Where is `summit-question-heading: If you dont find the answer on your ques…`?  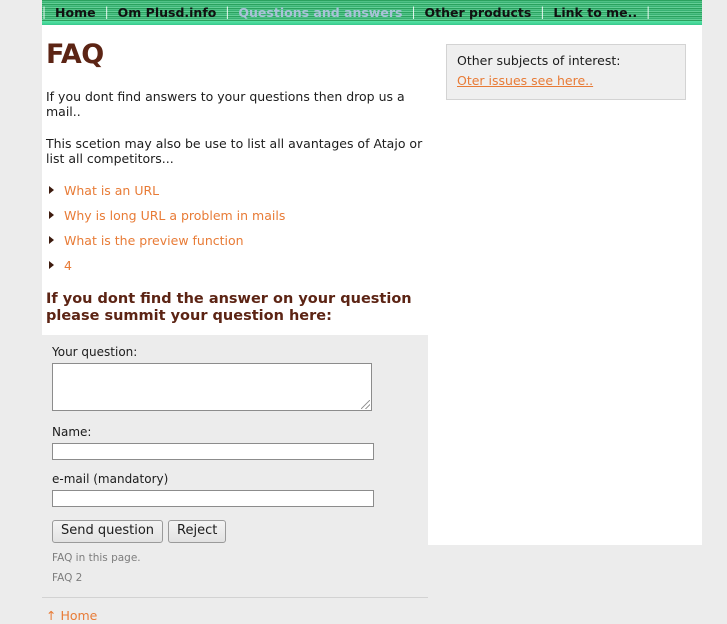
summit-question-heading: If you dont find the answer on your ques… is located at coordinates (229, 307).